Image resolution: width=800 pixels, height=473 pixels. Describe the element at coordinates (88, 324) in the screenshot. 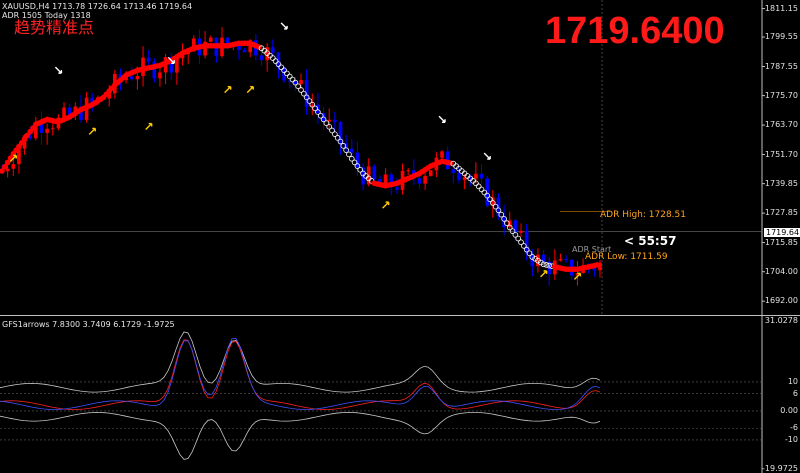

I see `subwindow-label: GFS1arrows 7.8300 3.7409 6.1729 -1.9725` at that location.